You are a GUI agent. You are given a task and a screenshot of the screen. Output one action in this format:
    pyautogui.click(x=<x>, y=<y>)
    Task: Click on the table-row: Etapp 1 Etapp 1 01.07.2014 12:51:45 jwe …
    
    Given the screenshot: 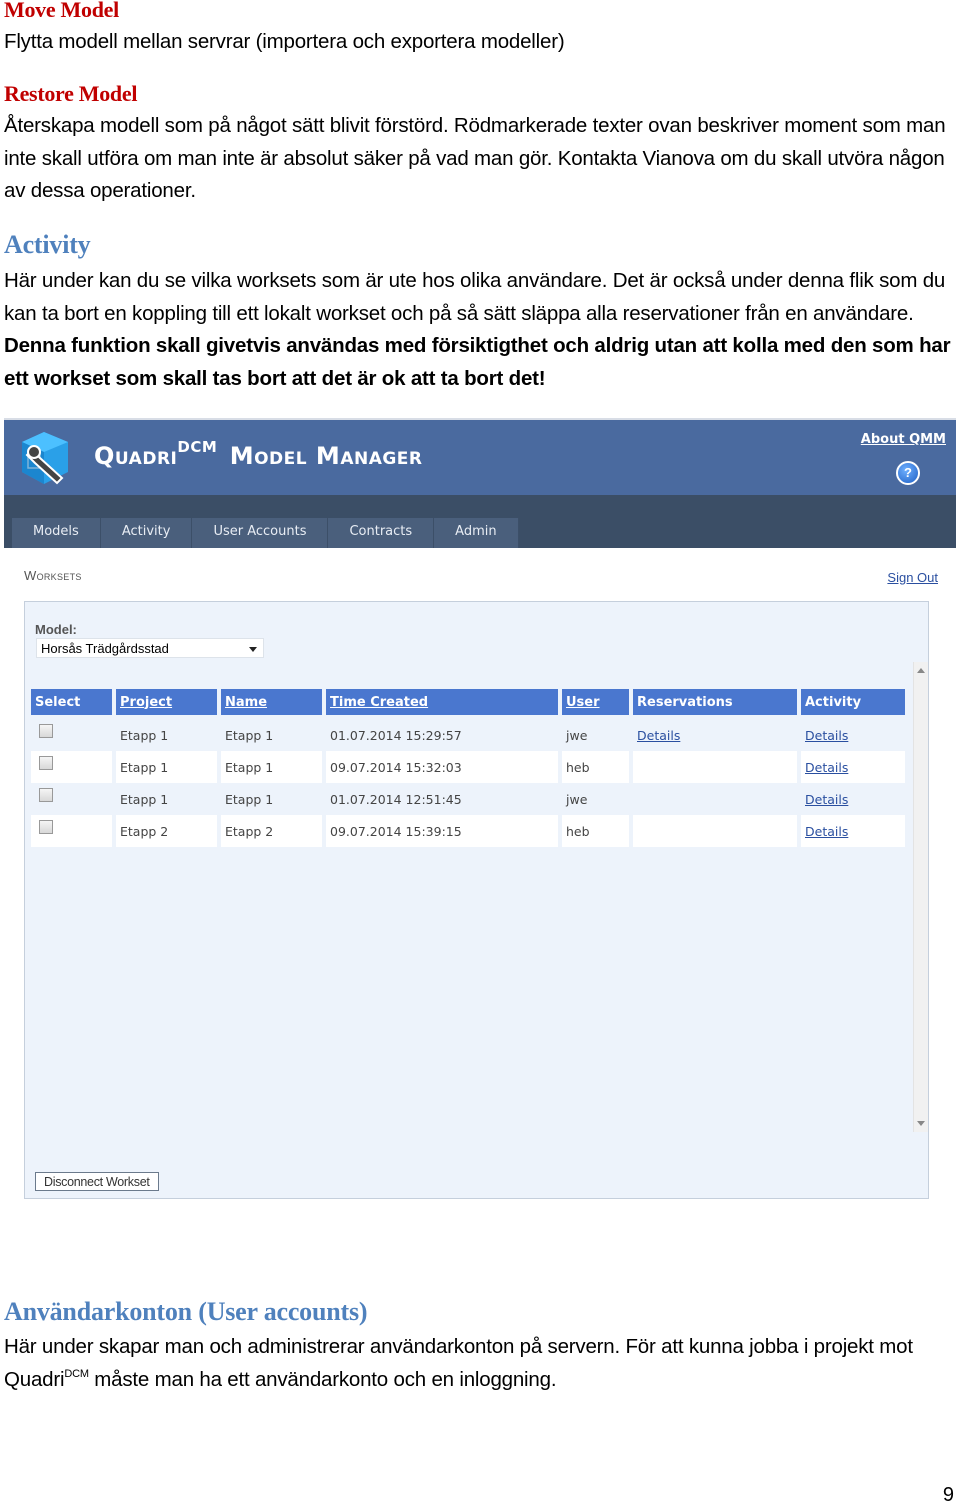 What is the action you would take?
    pyautogui.click(x=471, y=799)
    